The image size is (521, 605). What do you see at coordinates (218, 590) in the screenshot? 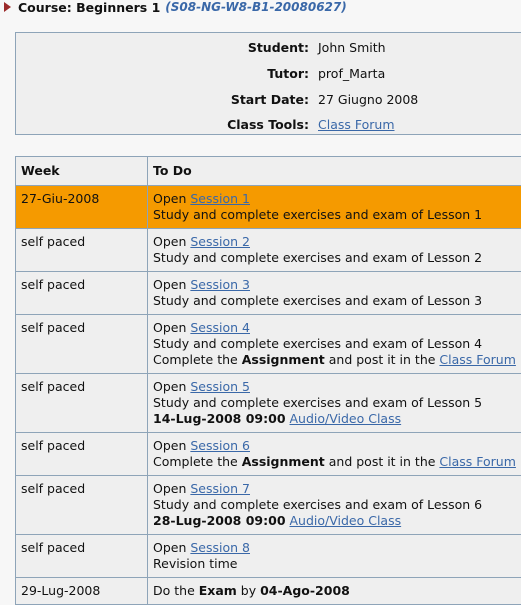
I see `exam-text: Exam` at bounding box center [218, 590].